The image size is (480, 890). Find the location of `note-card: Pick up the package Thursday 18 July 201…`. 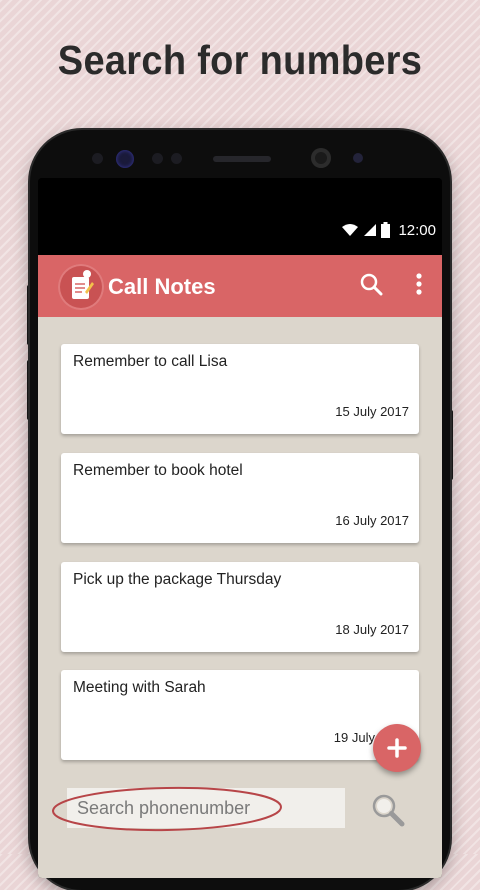

note-card: Pick up the package Thursday 18 July 201… is located at coordinates (240, 607).